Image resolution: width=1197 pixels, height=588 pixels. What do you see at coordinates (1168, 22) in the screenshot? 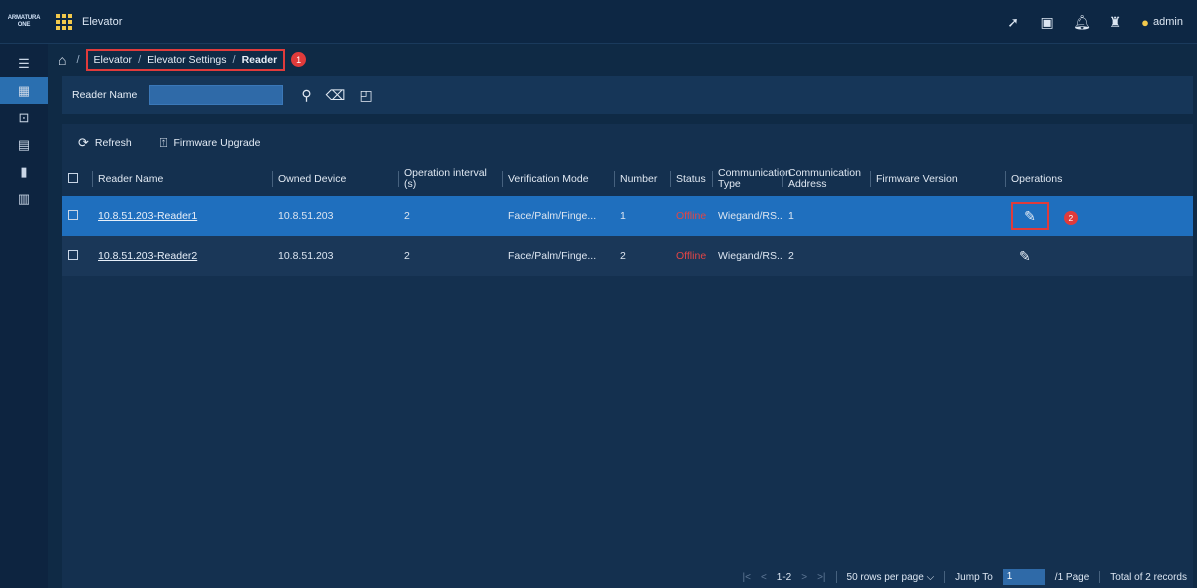
I see `user-name: admin` at bounding box center [1168, 22].